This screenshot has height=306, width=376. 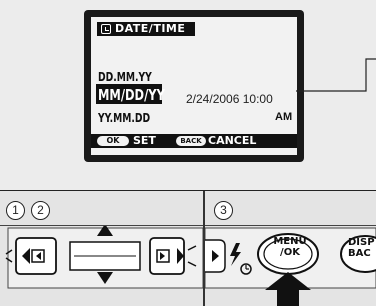 What do you see at coordinates (290, 241) in the screenshot?
I see `menu-ok-label-line1: MENU` at bounding box center [290, 241].